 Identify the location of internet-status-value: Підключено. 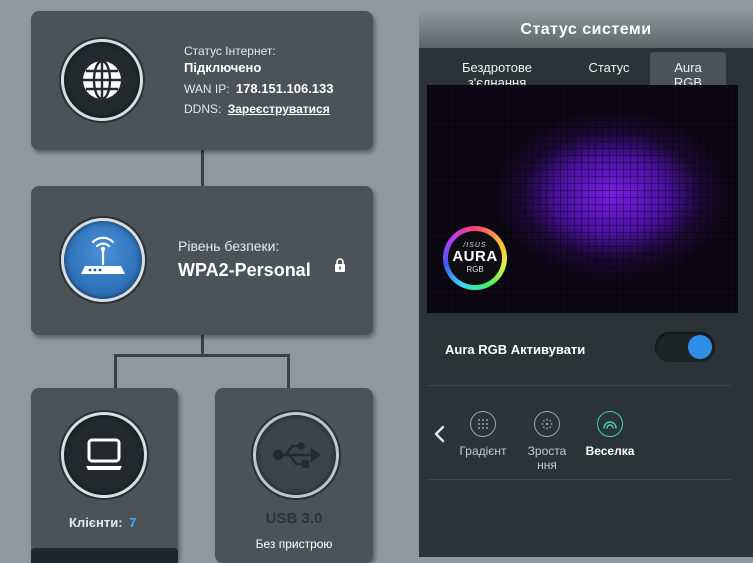
(223, 67).